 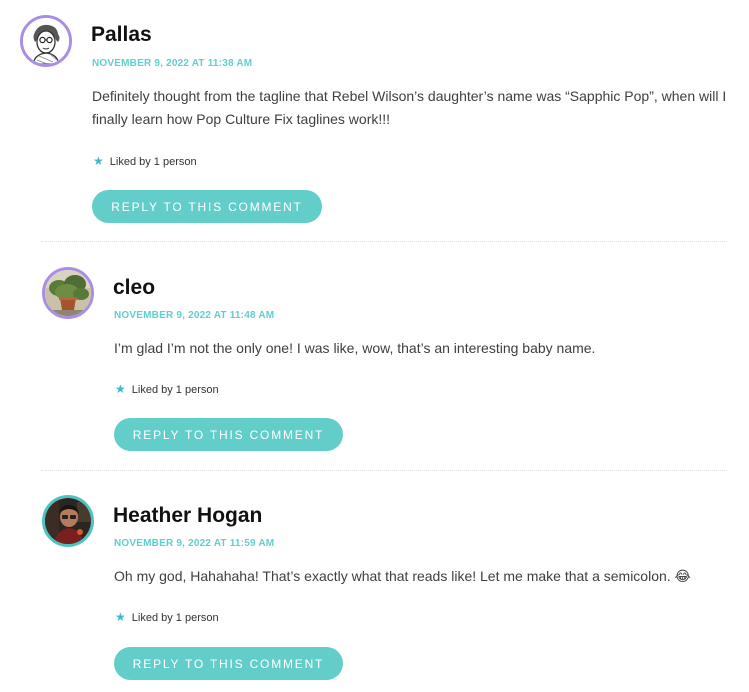 I want to click on likes-text: Liked by 1 person, so click(x=175, y=618).